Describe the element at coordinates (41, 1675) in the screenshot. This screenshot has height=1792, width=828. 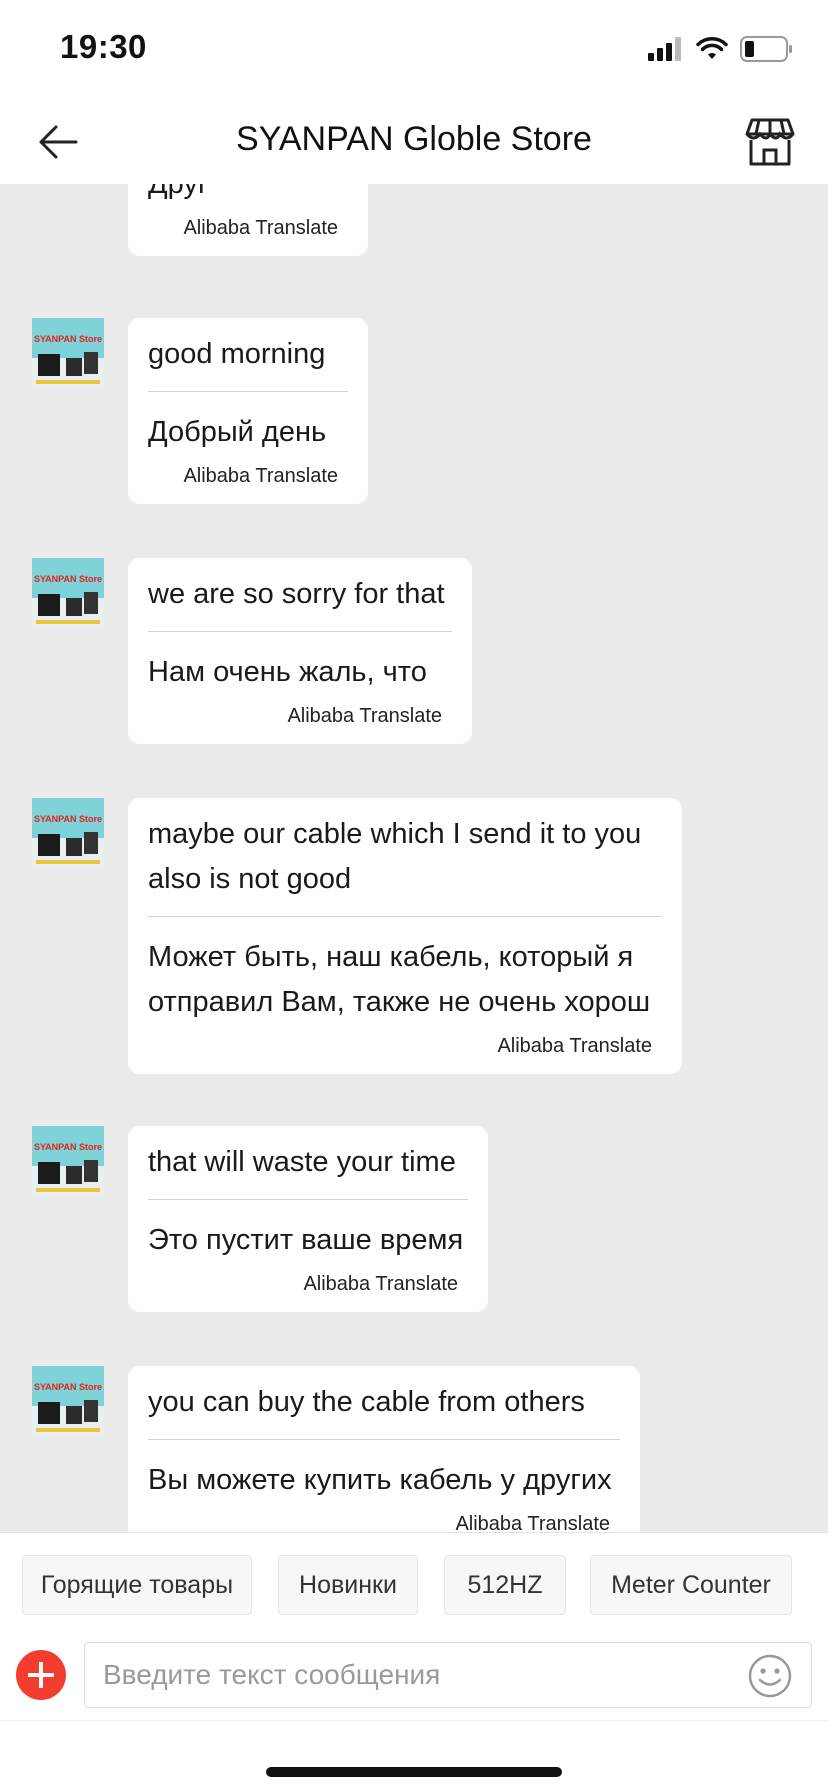
I see `plus-circle-icon` at that location.